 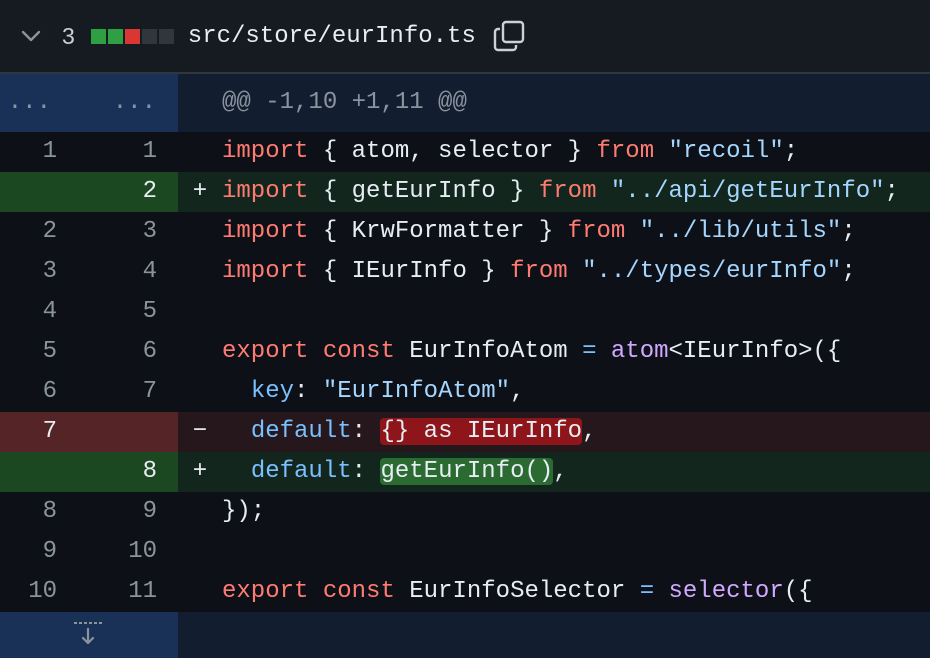 What do you see at coordinates (133, 512) in the screenshot?
I see `new-line-number: 9` at bounding box center [133, 512].